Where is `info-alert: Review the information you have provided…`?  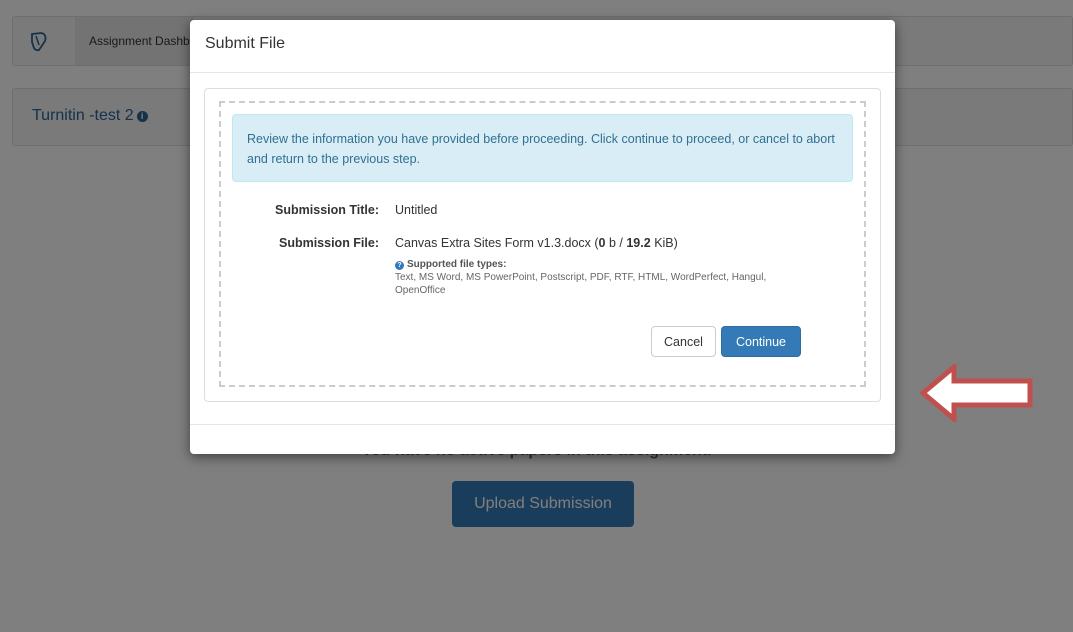
info-alert: Review the information you have provided… is located at coordinates (542, 148).